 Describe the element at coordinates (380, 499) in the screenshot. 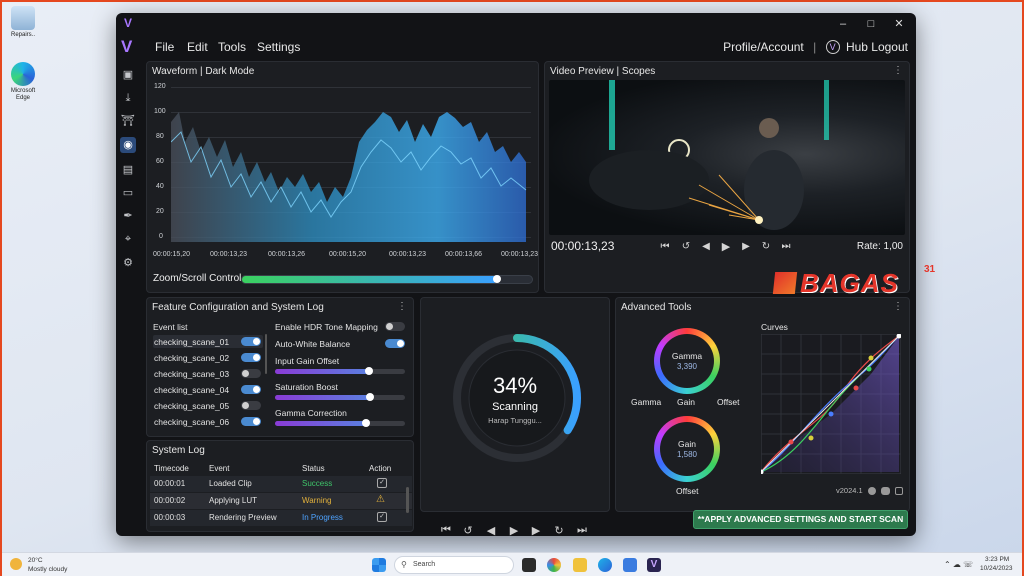

I see `warning-icon: ⚠` at that location.